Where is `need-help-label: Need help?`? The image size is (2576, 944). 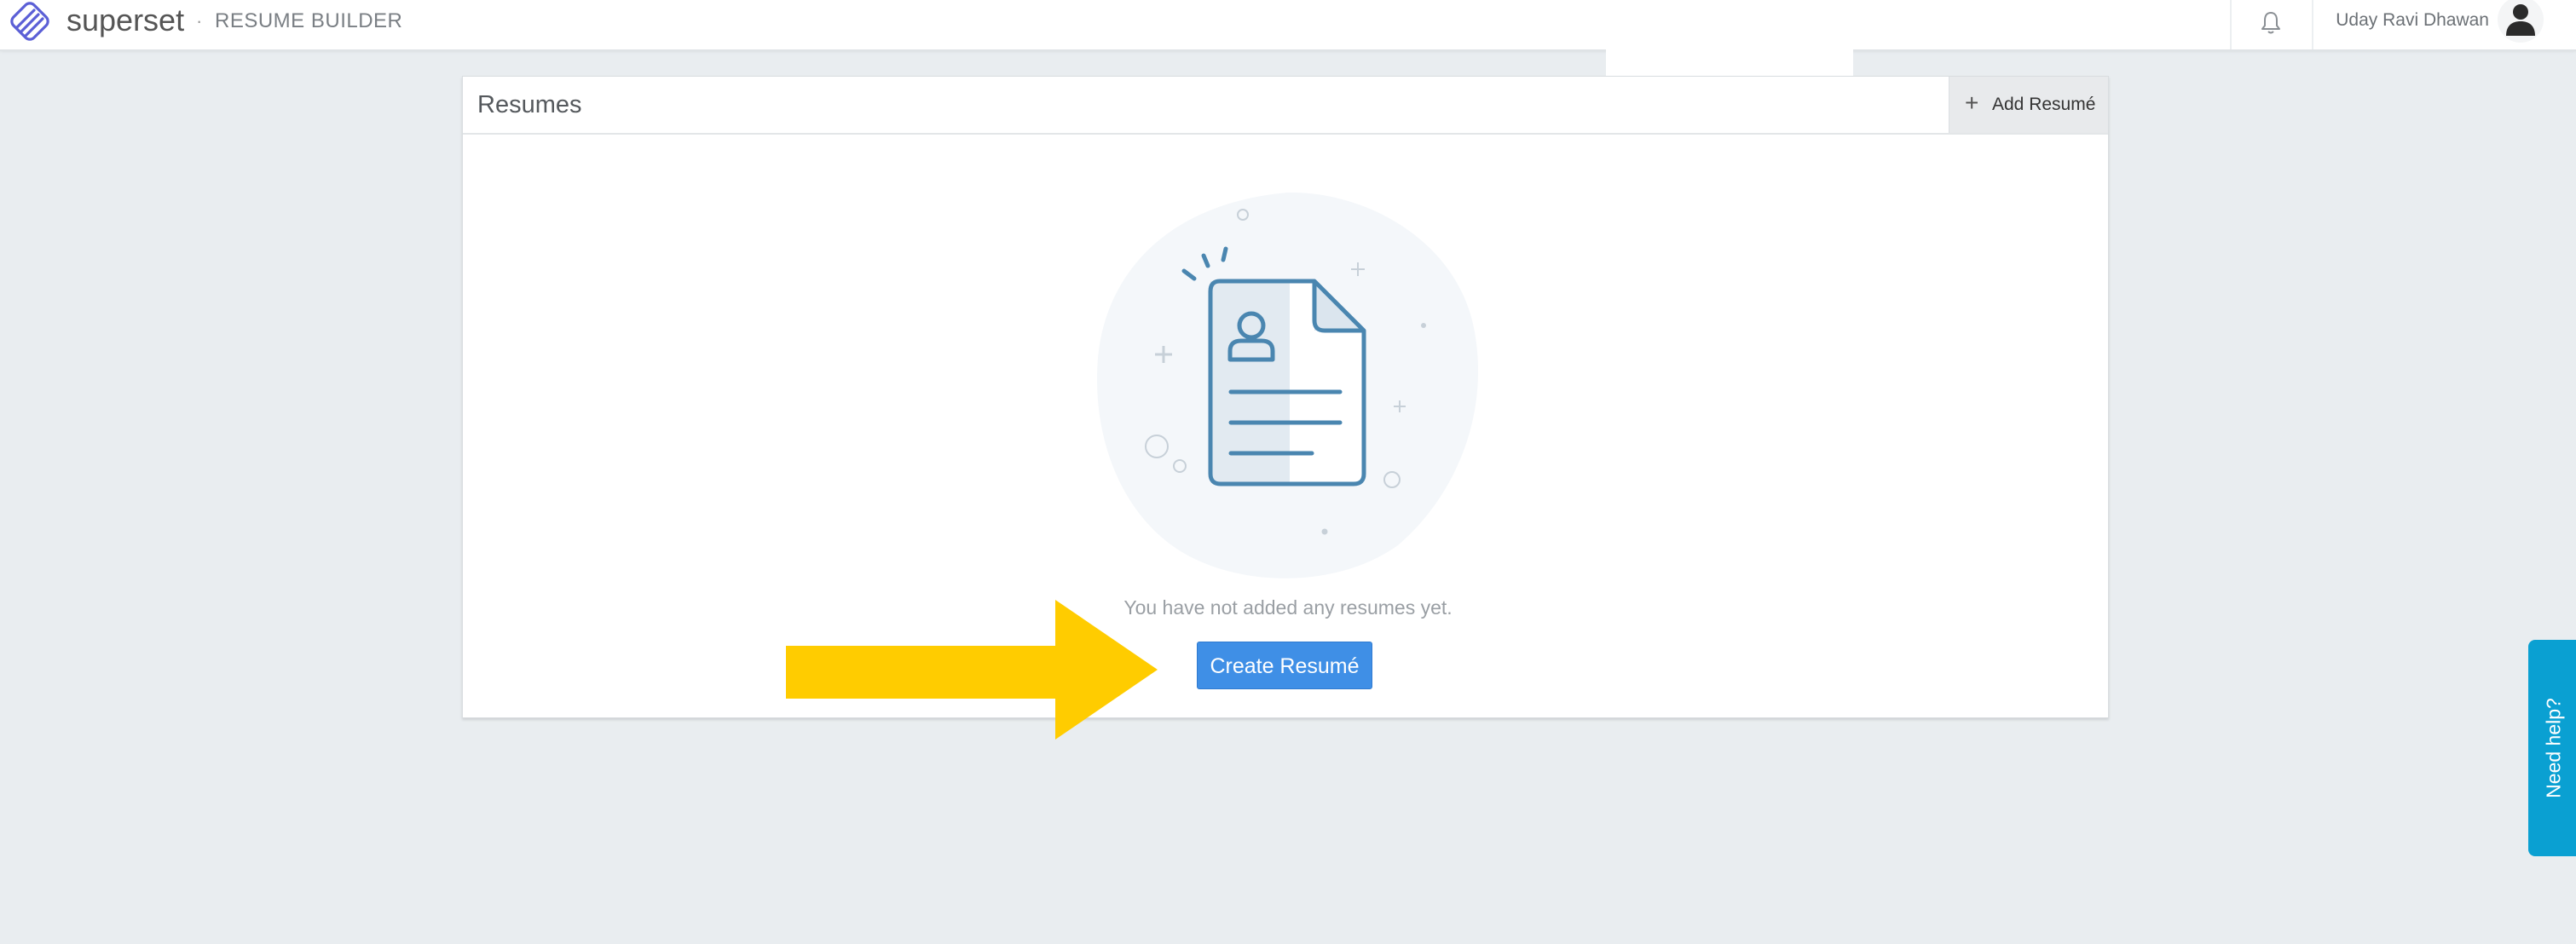 need-help-label: Need help? is located at coordinates (2553, 748).